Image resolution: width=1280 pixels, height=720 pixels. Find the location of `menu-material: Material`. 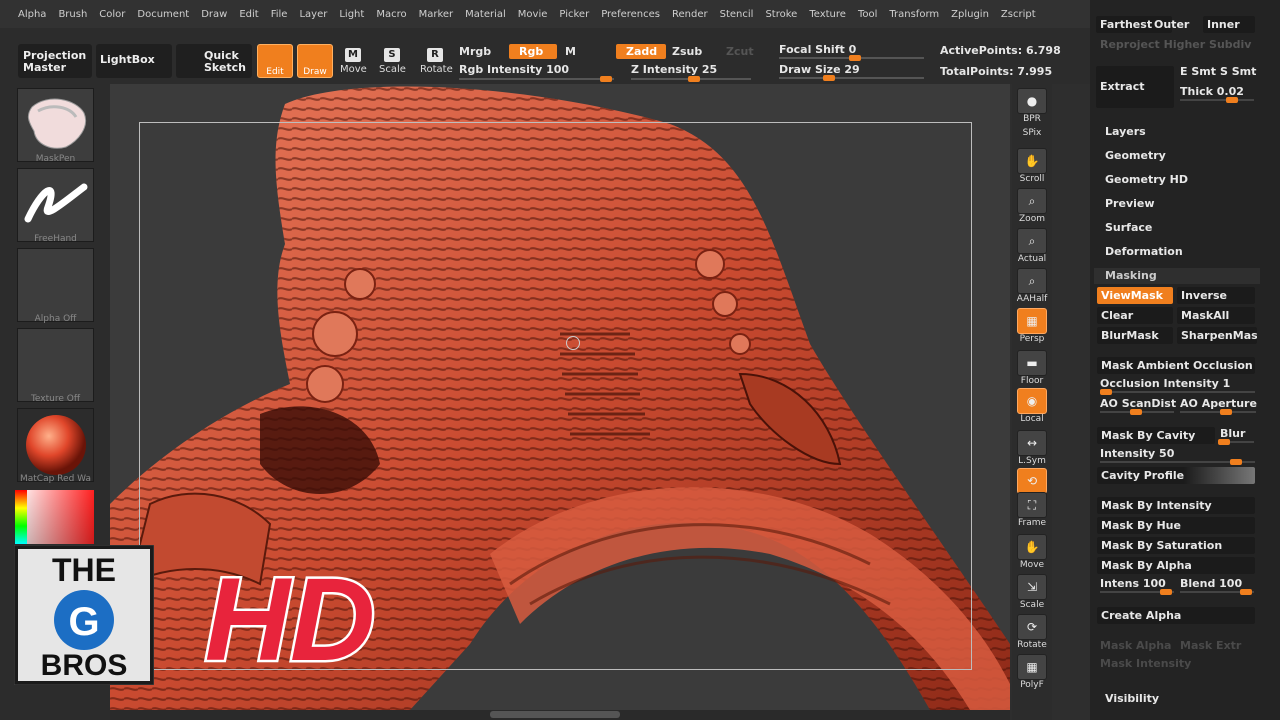

menu-material: Material is located at coordinates (485, 14).